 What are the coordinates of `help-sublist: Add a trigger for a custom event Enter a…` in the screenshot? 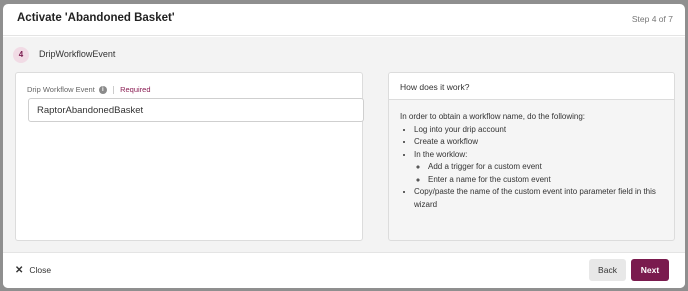 It's located at (542, 173).